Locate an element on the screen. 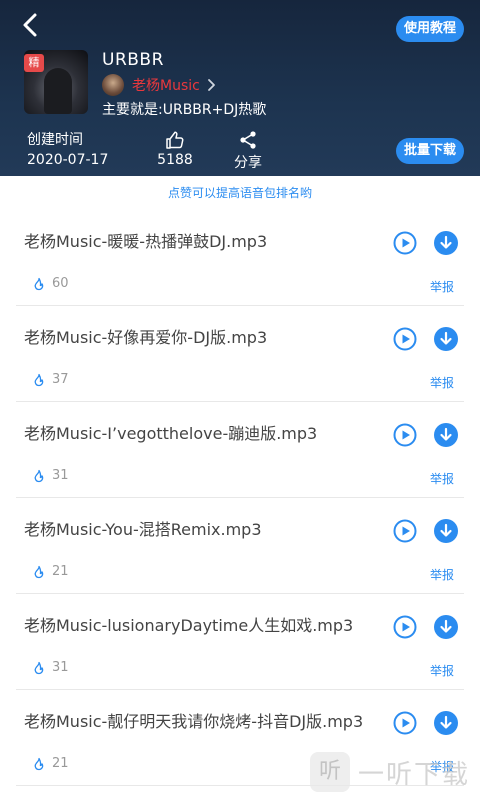 The width and height of the screenshot is (480, 800). site-watermark: 听 一听下载 is located at coordinates (389, 772).